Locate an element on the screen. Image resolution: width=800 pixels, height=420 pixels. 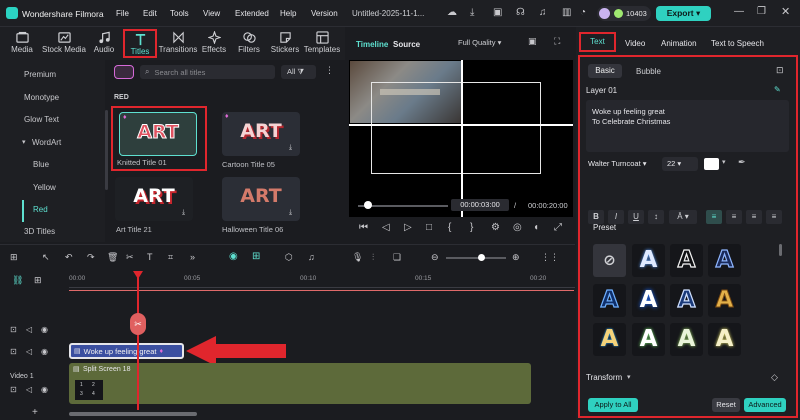
category-premium: Premium is located at coordinates (40, 74).